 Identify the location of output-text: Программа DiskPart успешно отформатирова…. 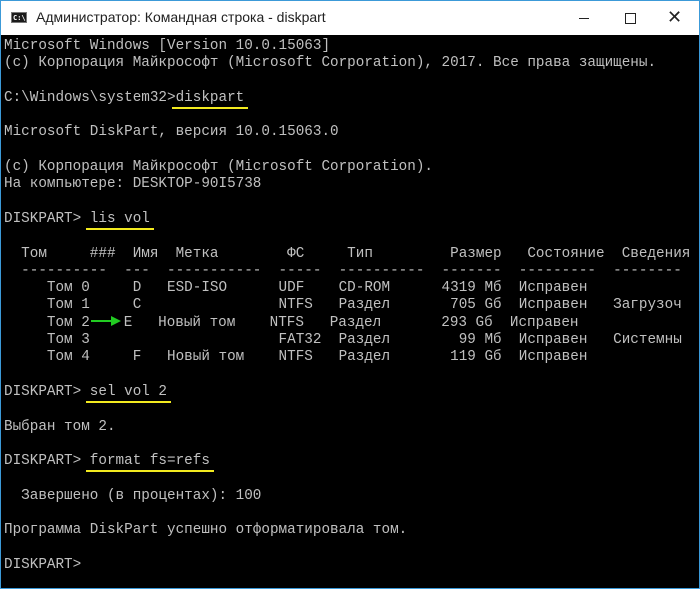
(206, 530).